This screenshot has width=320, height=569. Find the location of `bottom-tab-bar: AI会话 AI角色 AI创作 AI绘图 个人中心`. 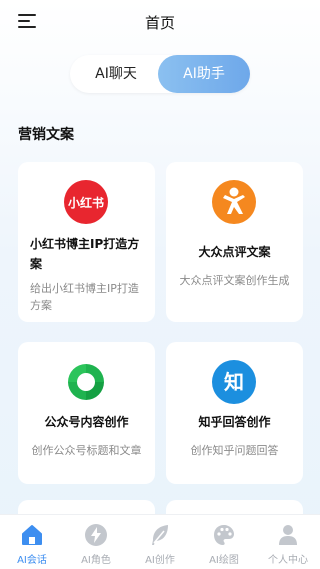

bottom-tab-bar: AI会话 AI角色 AI创作 AI绘图 个人中心 is located at coordinates (160, 541).